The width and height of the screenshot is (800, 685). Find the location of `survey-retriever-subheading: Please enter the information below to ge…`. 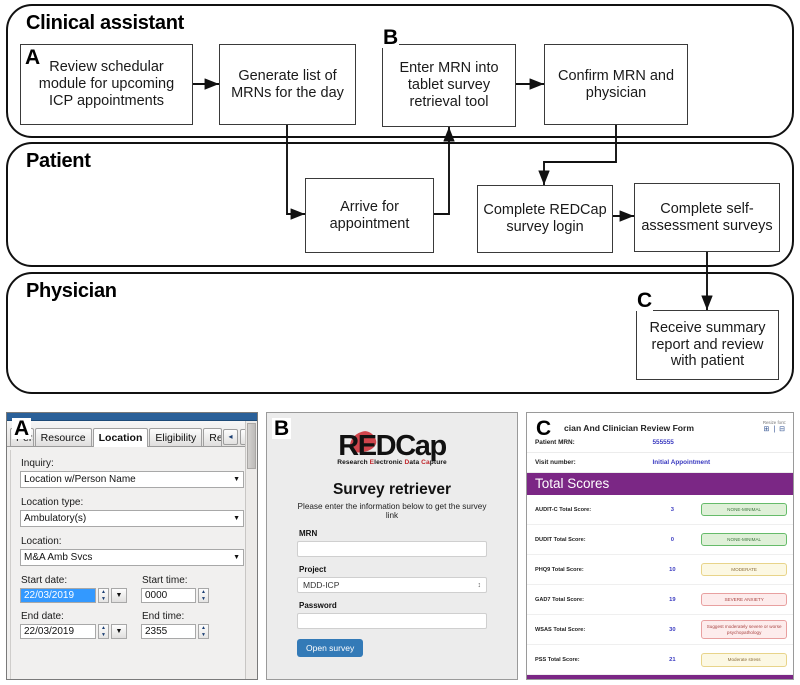

survey-retriever-subheading: Please enter the information below to ge… is located at coordinates (392, 511).